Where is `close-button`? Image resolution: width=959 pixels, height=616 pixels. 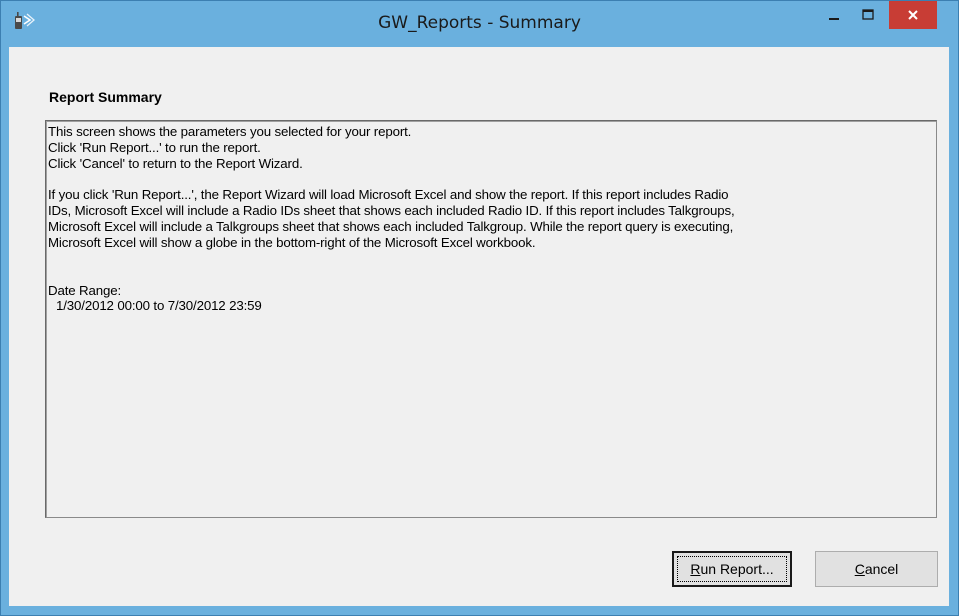
close-button is located at coordinates (913, 15).